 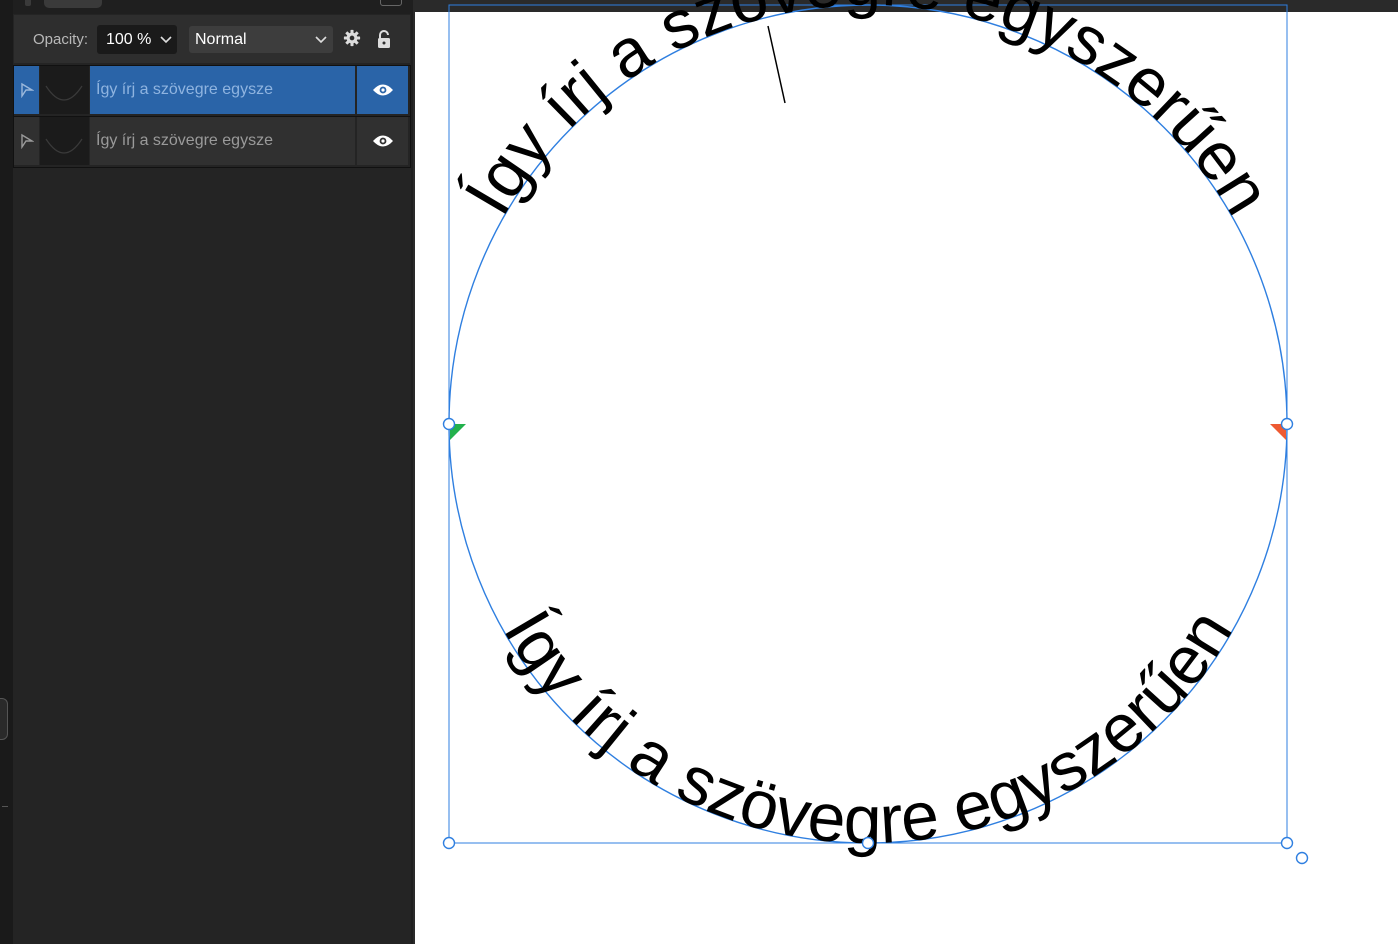 I want to click on top-path-text: Így írj a szövegre egyszerűen, so click(x=868, y=113).